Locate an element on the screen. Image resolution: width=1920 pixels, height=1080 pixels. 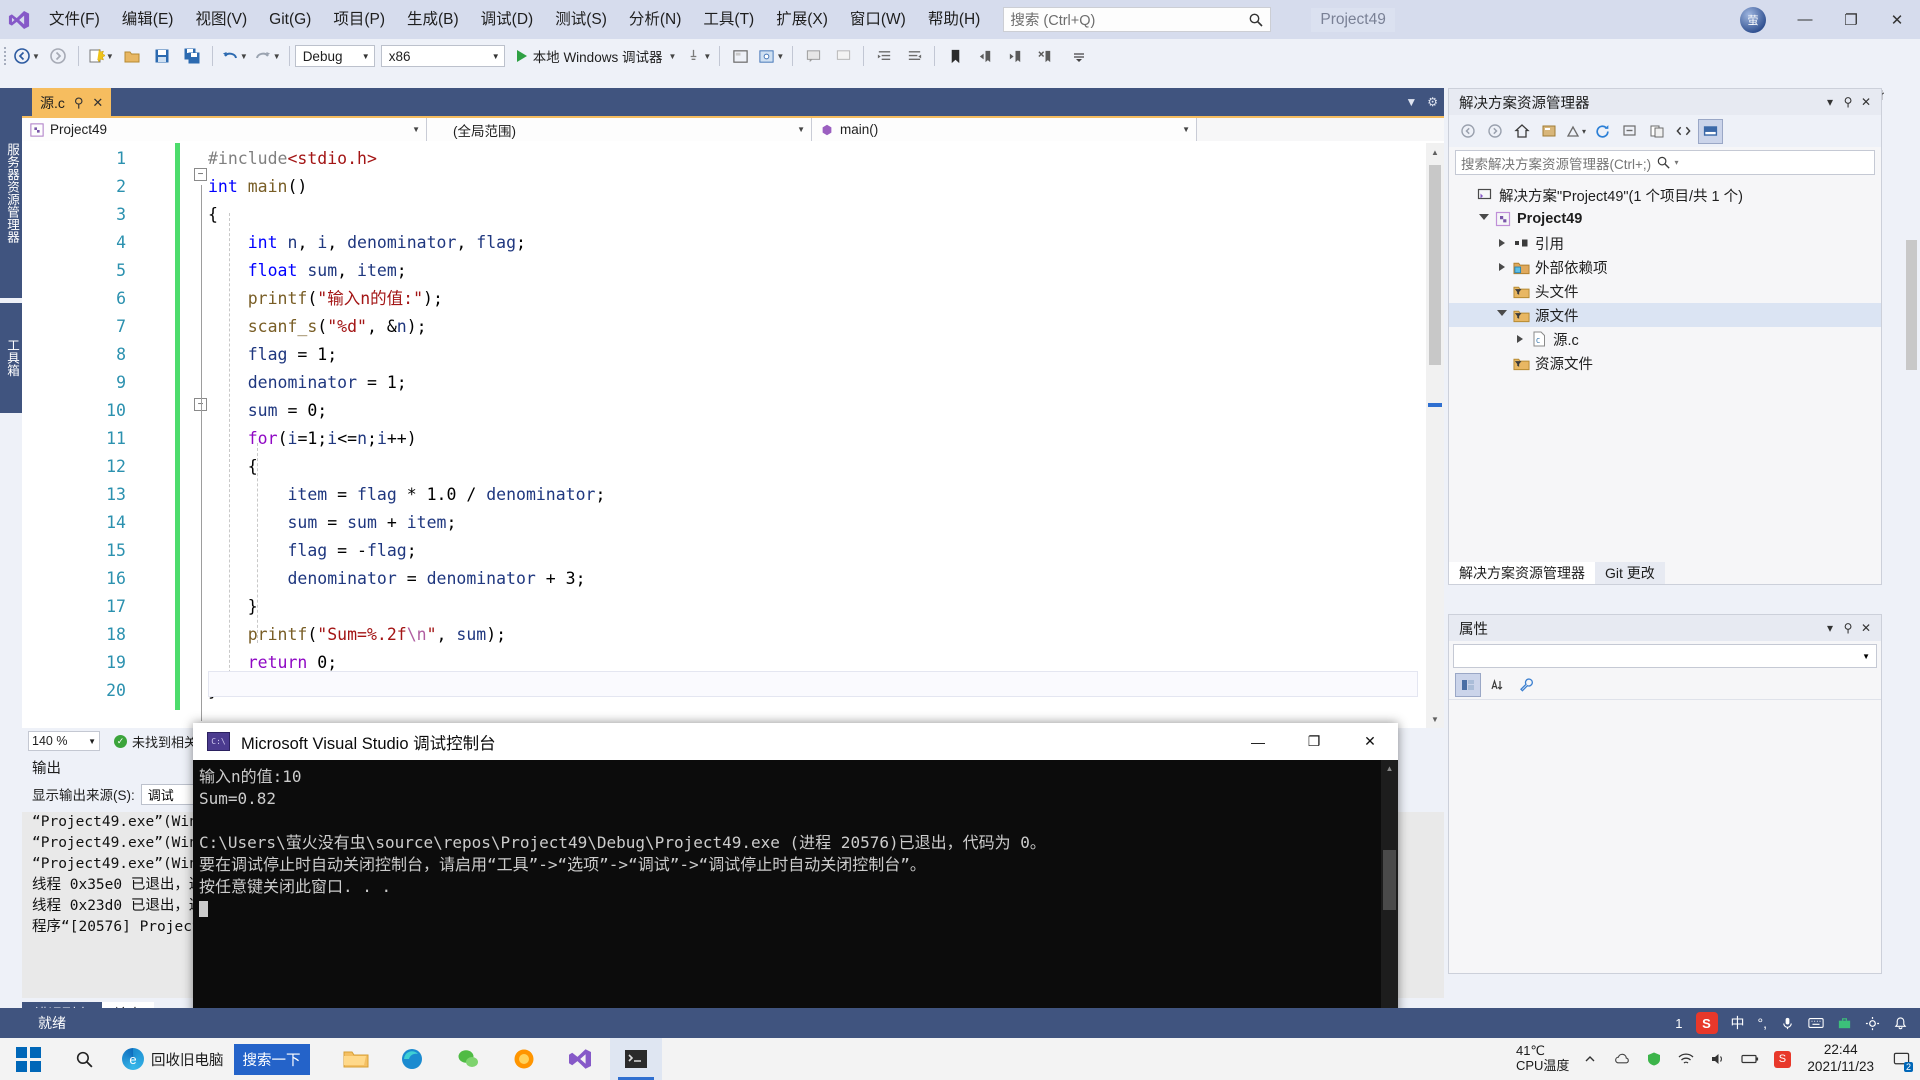
taskbar-search-pill: 搜索一下 is located at coordinates (271, 1059).